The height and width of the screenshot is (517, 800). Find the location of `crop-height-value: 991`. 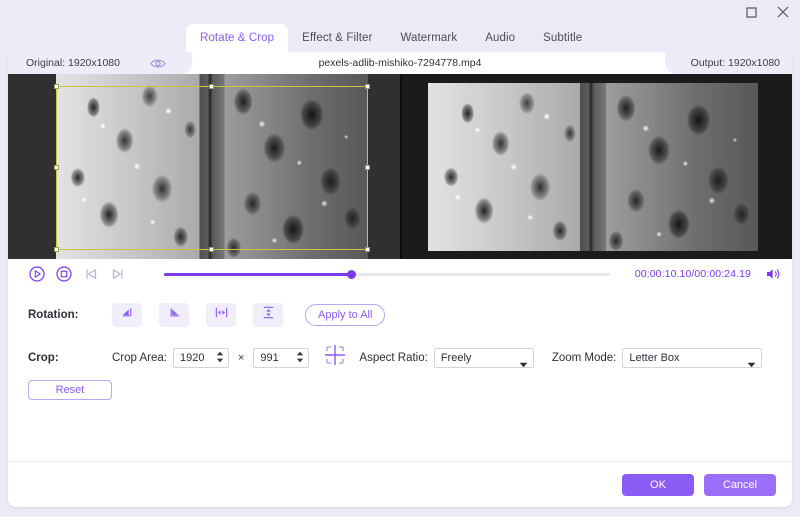

crop-height-value: 991 is located at coordinates (269, 357).